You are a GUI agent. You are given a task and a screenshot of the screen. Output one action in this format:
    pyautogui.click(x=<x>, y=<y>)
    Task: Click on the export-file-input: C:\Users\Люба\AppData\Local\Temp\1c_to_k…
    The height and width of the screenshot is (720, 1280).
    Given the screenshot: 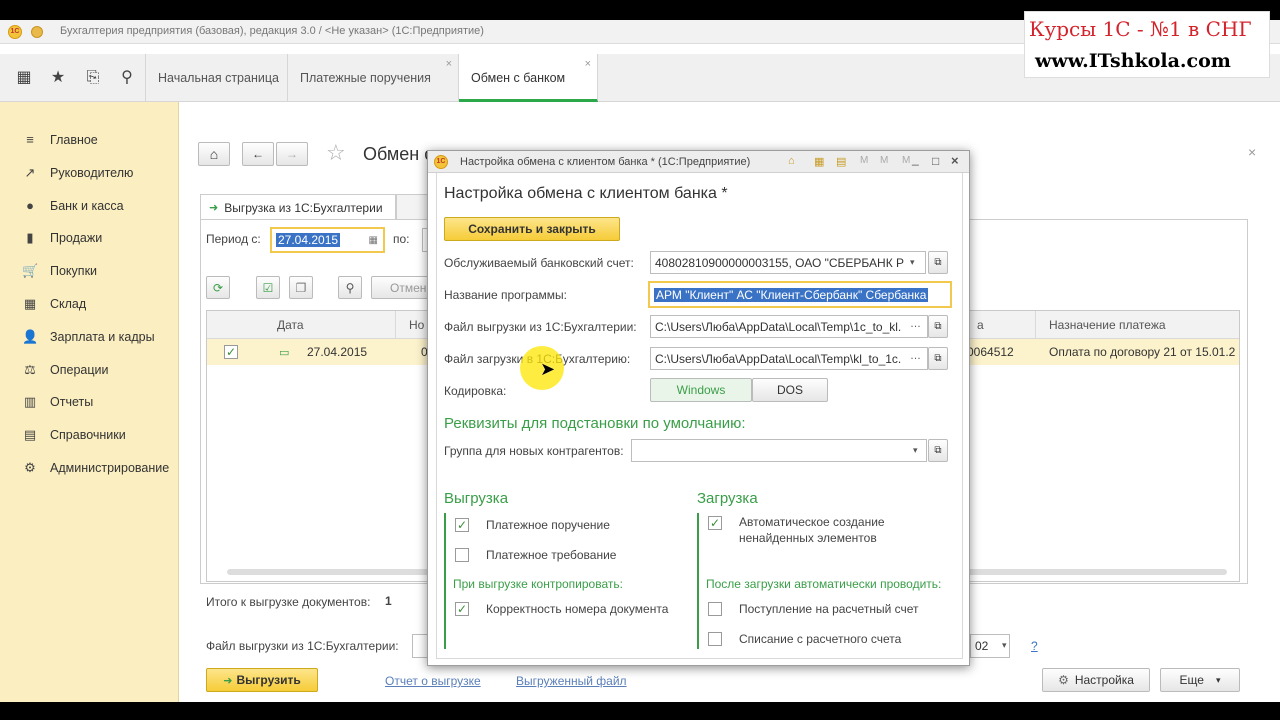 What is the action you would take?
    pyautogui.click(x=789, y=326)
    